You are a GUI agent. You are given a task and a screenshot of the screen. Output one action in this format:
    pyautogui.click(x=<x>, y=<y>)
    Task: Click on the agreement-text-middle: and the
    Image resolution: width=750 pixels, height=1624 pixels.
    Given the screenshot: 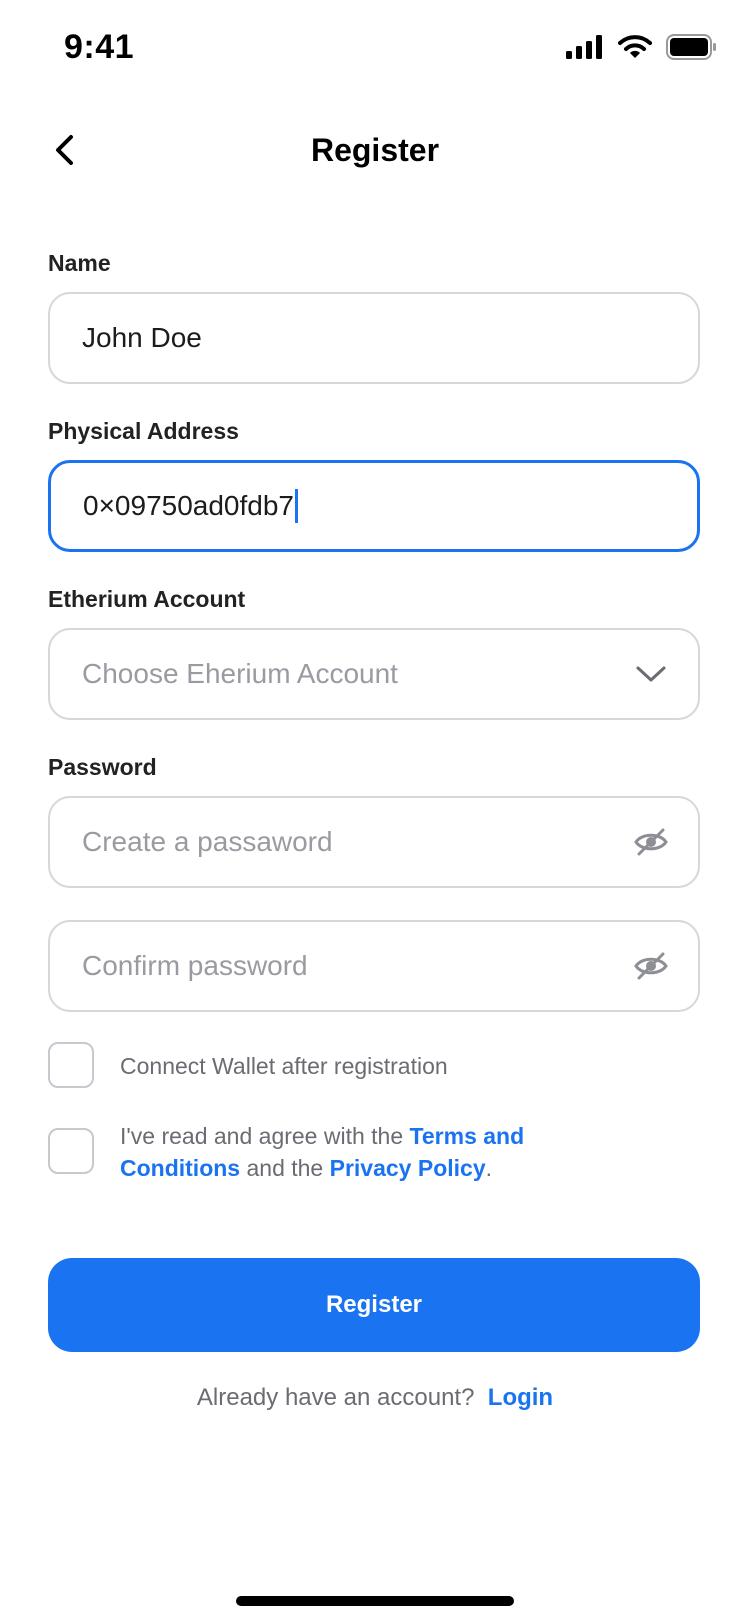 What is the action you would take?
    pyautogui.click(x=285, y=1168)
    